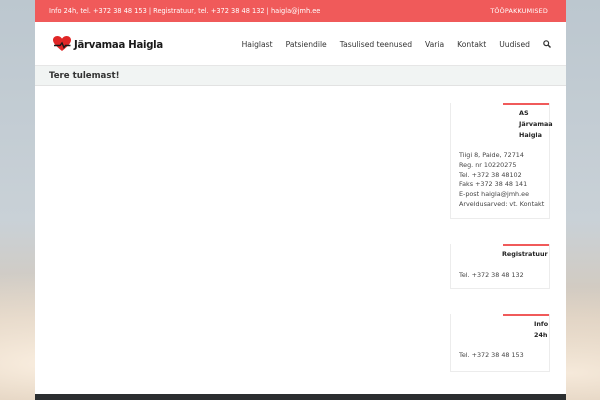  I want to click on search-button, so click(546, 44).